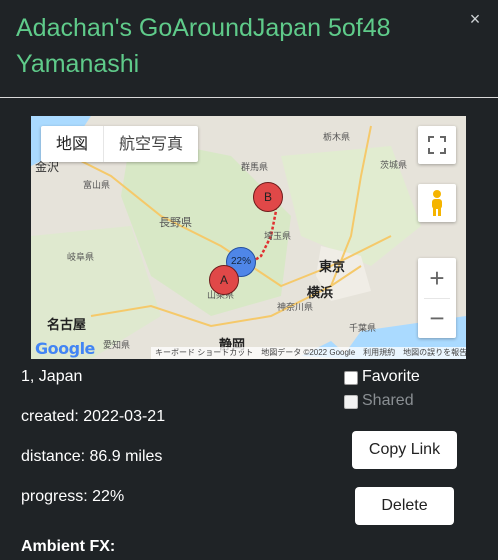  What do you see at coordinates (295, 307) in the screenshot?
I see `map-label-kanagawa: 神奈川県` at bounding box center [295, 307].